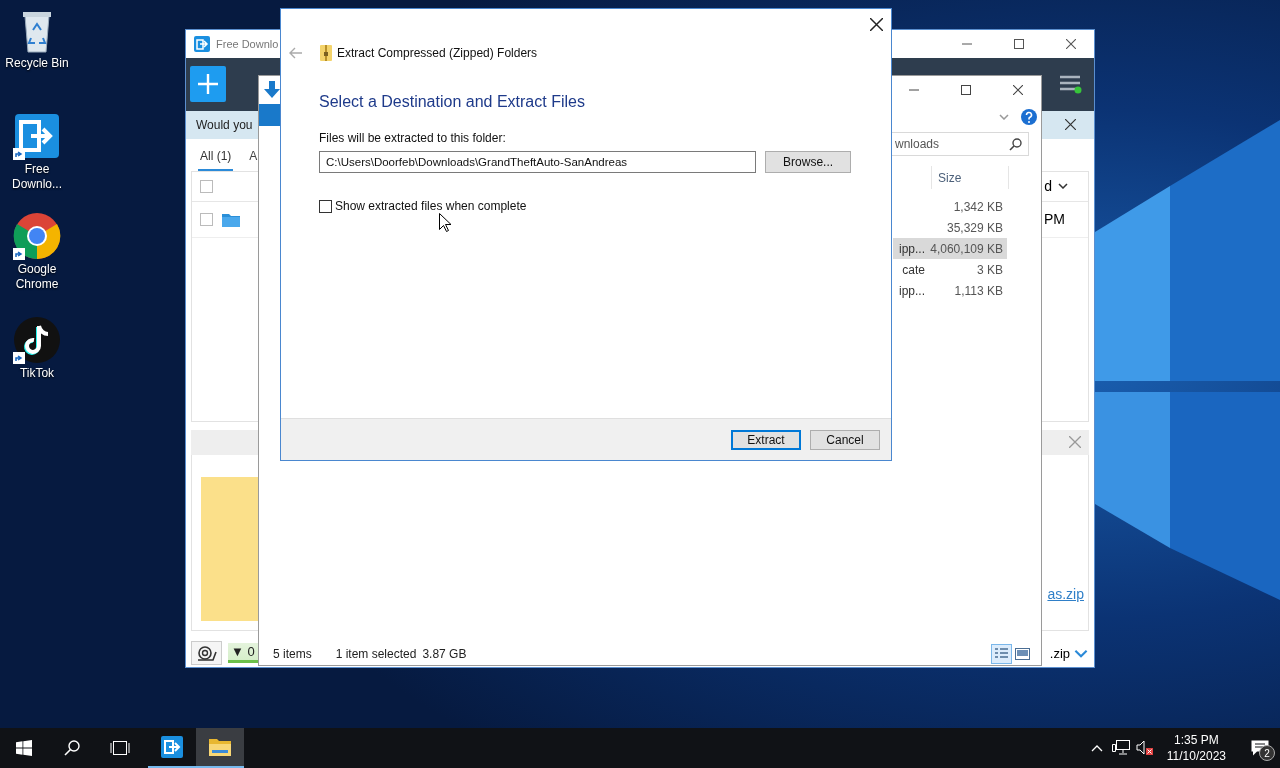 This screenshot has width=1280, height=768. I want to click on snail-icon, so click(206, 653).